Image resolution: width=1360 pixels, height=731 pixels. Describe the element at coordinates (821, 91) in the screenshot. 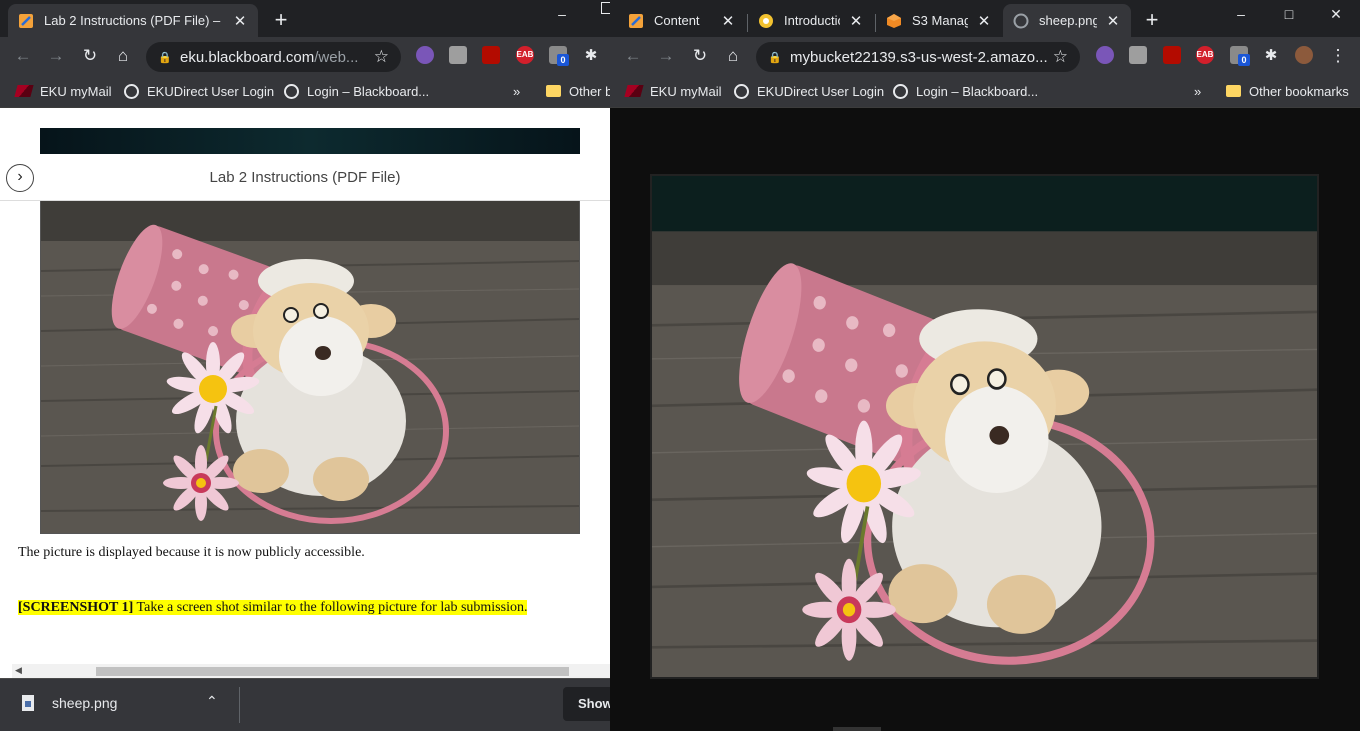

I see `bookmark-label: EKUDirect User Login` at that location.